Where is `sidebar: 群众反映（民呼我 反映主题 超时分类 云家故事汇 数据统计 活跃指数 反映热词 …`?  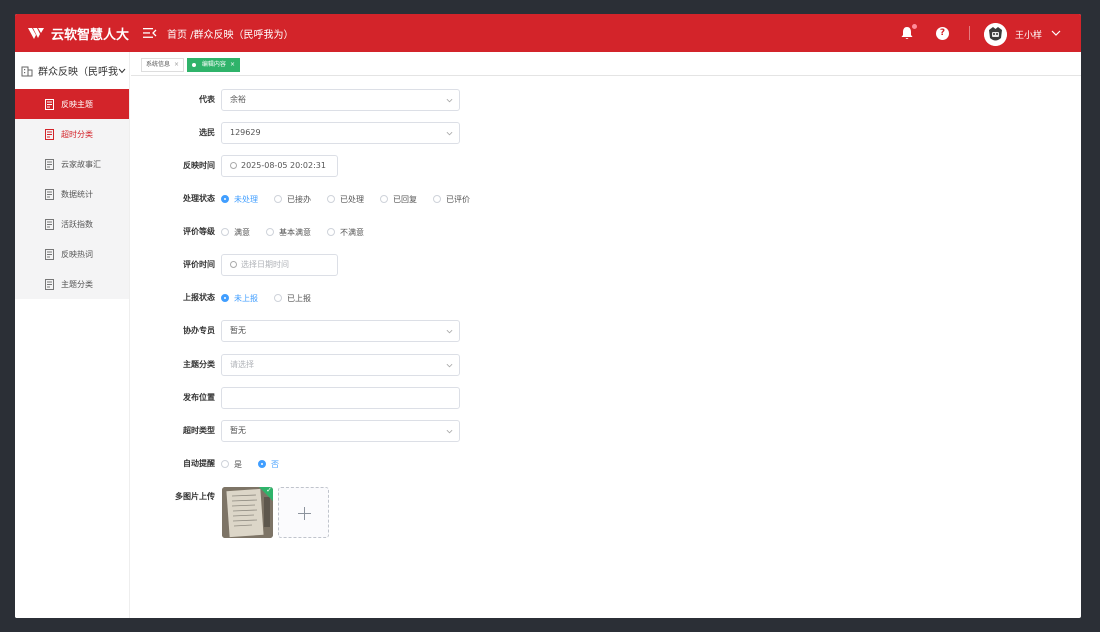 sidebar: 群众反映（民呼我 反映主题 超时分类 云家故事汇 数据统计 活跃指数 反映热词 … is located at coordinates (72, 335).